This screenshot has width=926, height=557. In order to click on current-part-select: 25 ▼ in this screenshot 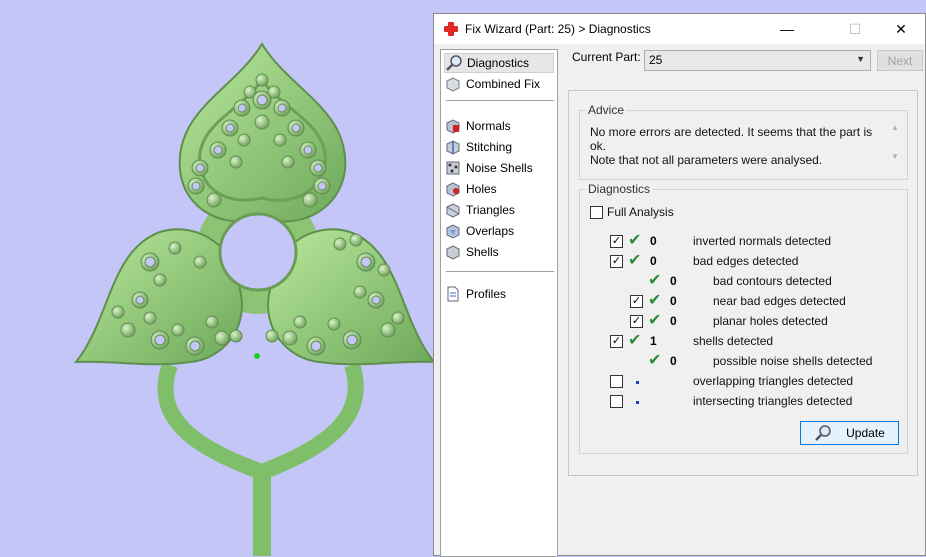, I will do `click(757, 60)`.